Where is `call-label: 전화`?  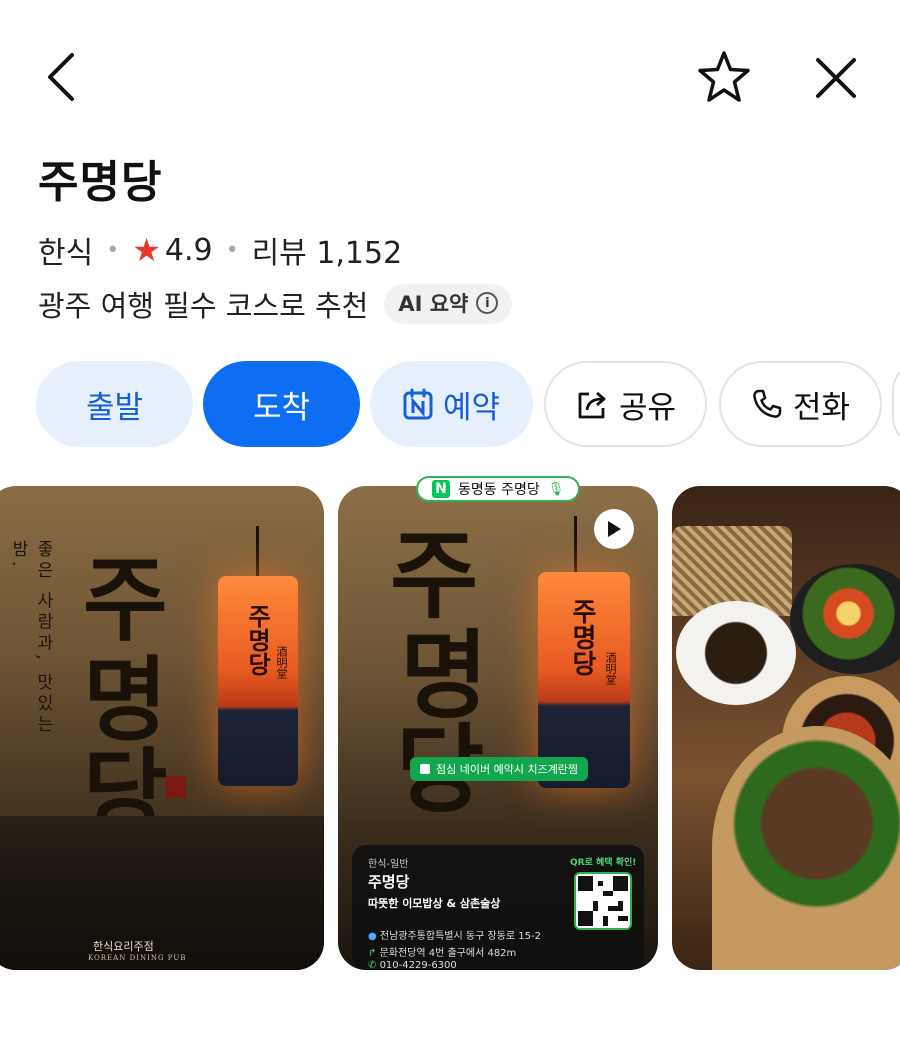
call-label: 전화 is located at coordinates (821, 407).